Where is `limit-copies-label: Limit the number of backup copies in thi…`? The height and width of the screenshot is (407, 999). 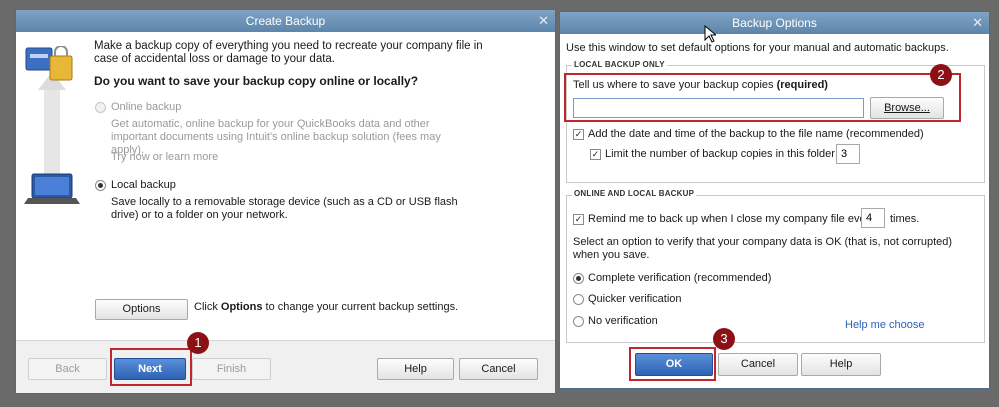
limit-copies-label: Limit the number of backup copies in thi… is located at coordinates (726, 154).